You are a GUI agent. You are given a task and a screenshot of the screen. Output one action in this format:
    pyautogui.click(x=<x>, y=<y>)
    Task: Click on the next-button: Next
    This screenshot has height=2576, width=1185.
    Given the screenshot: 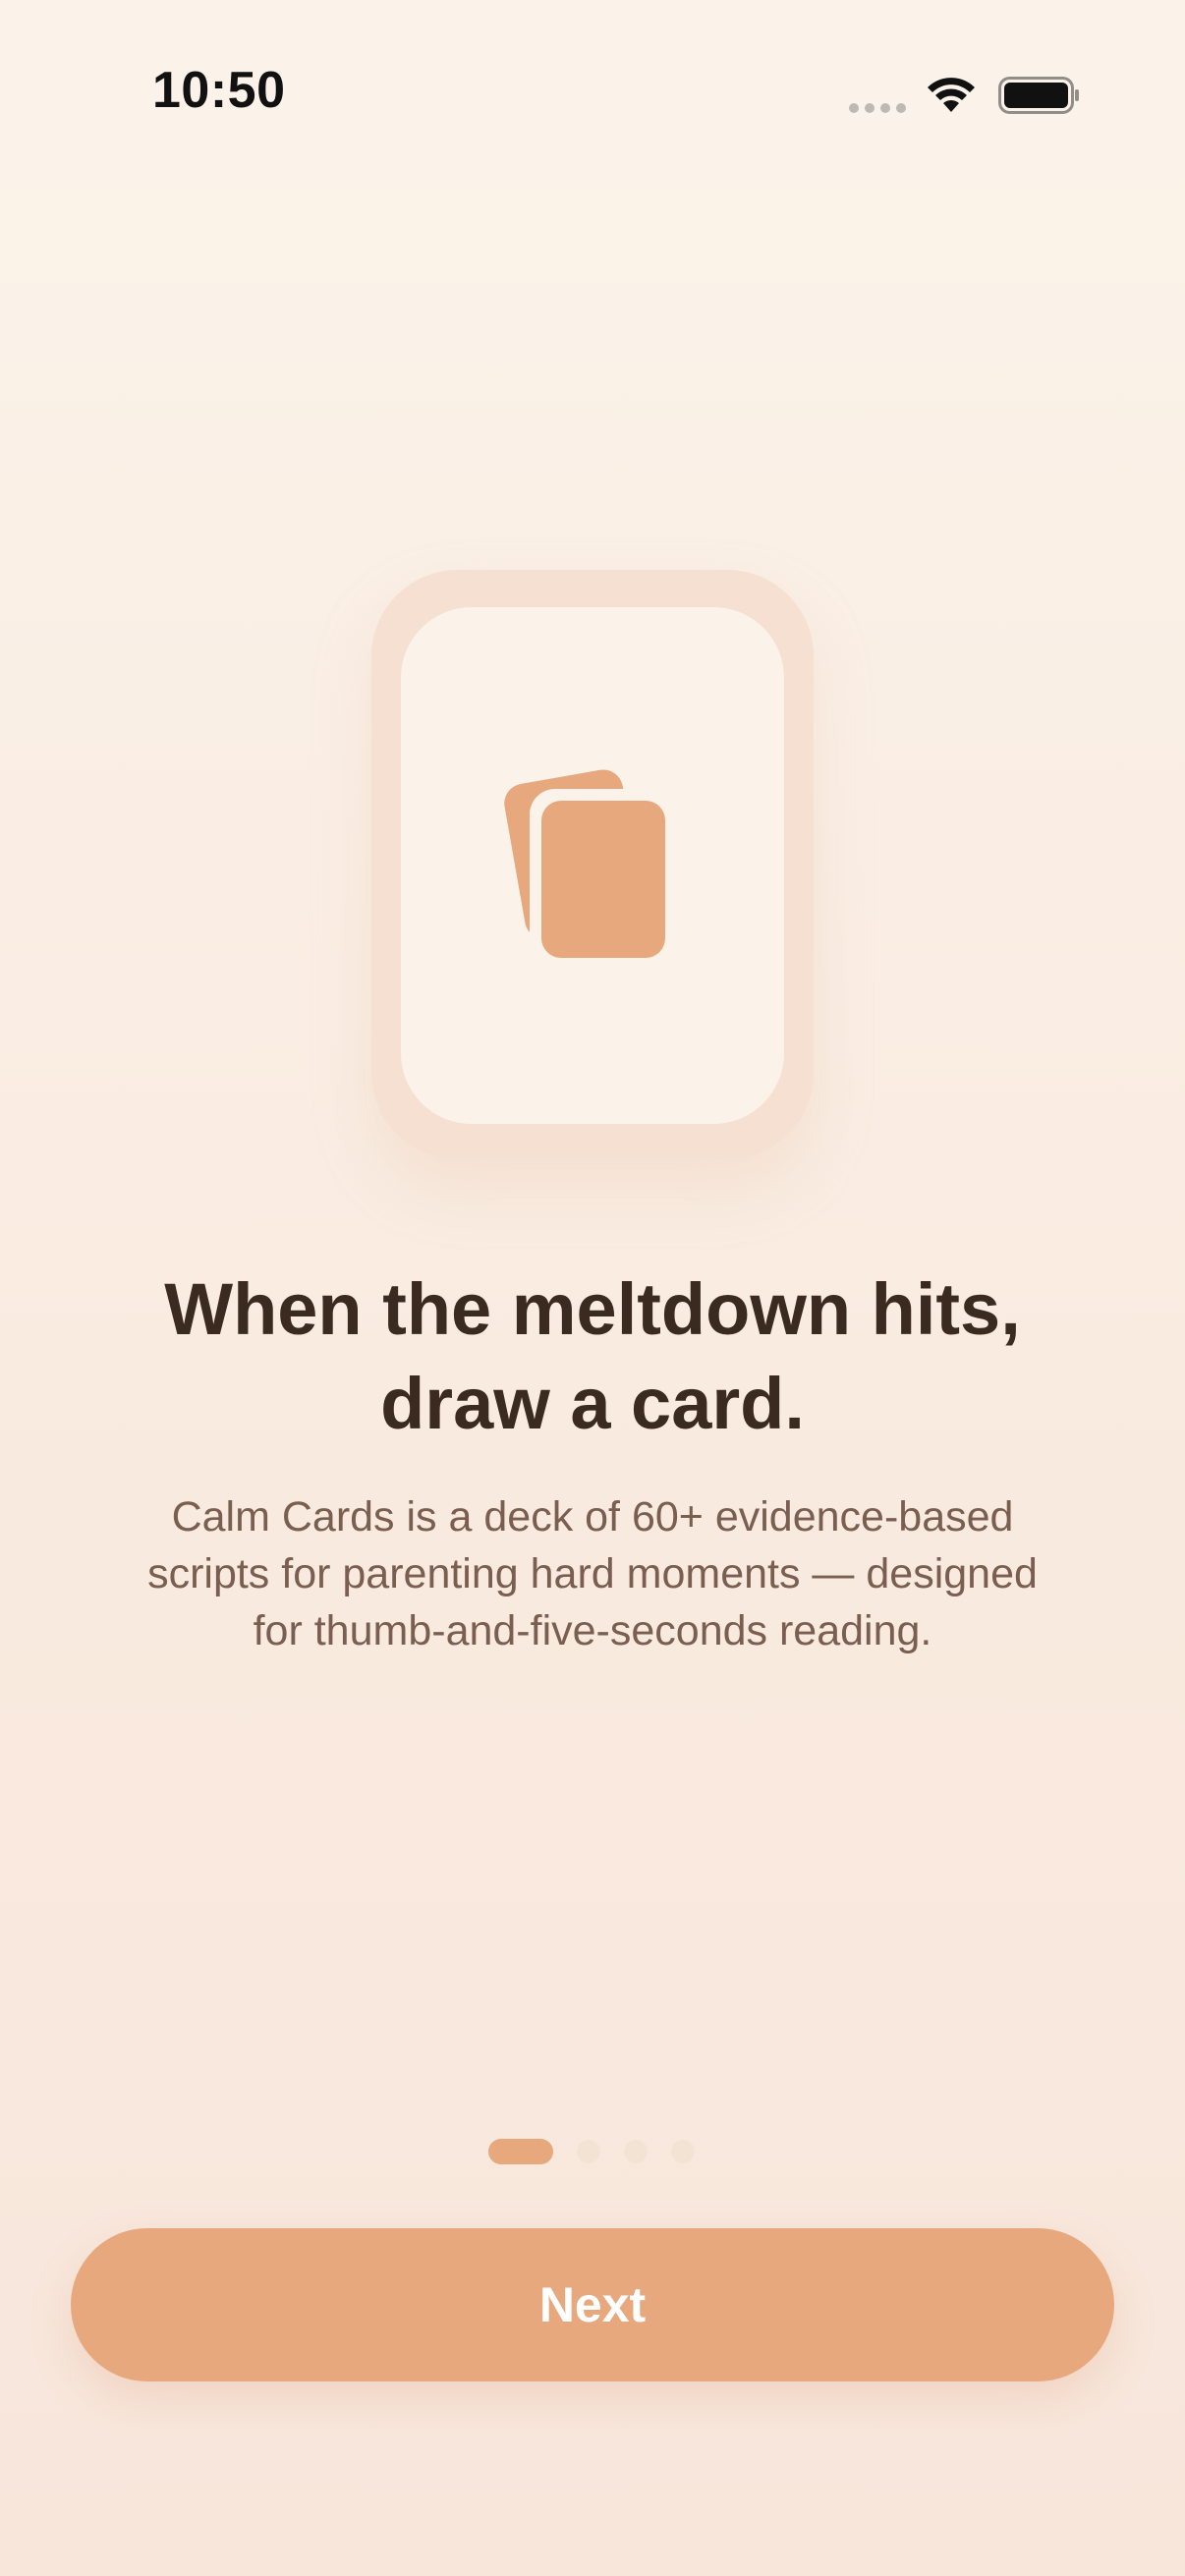 What is the action you would take?
    pyautogui.click(x=592, y=2304)
    